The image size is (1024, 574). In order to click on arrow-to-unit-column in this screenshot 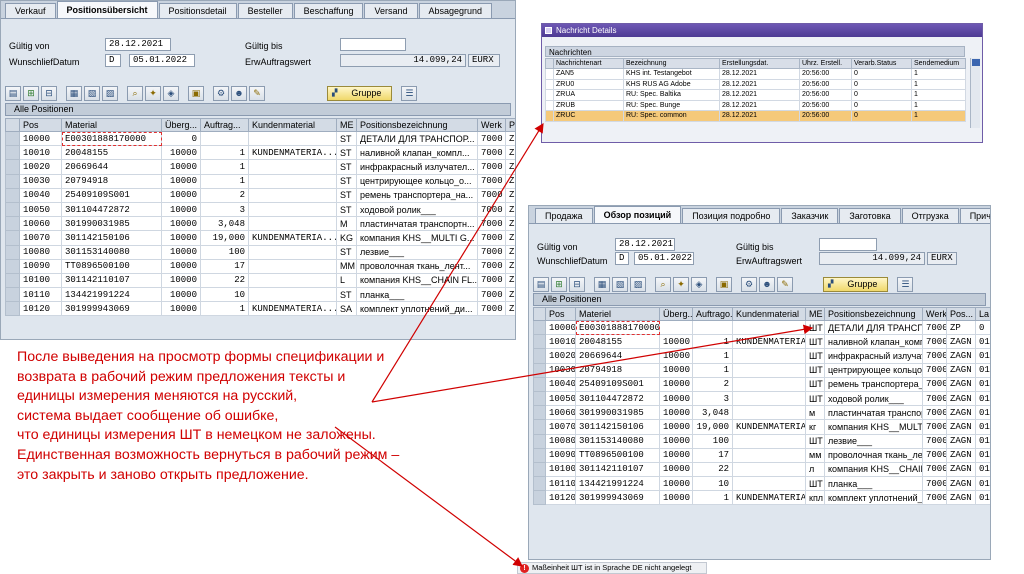, I will do `click(592, 363)`.